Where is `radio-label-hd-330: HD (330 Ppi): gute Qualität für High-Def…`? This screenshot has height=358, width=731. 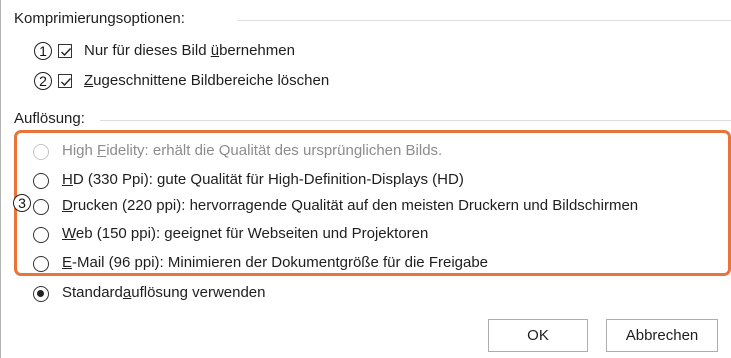
radio-label-hd-330: HD (330 Ppi): gute Qualität für High-Def… is located at coordinates (263, 179).